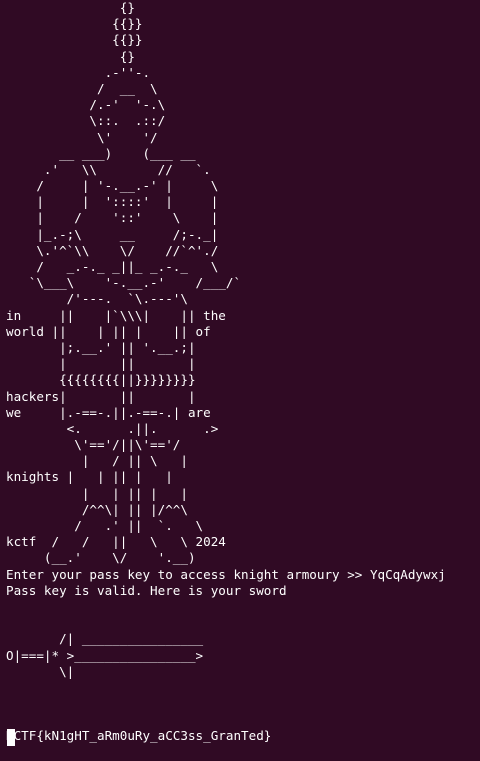 The height and width of the screenshot is (761, 480). Describe the element at coordinates (101, 364) in the screenshot. I see `terminal-line: | || |` at that location.